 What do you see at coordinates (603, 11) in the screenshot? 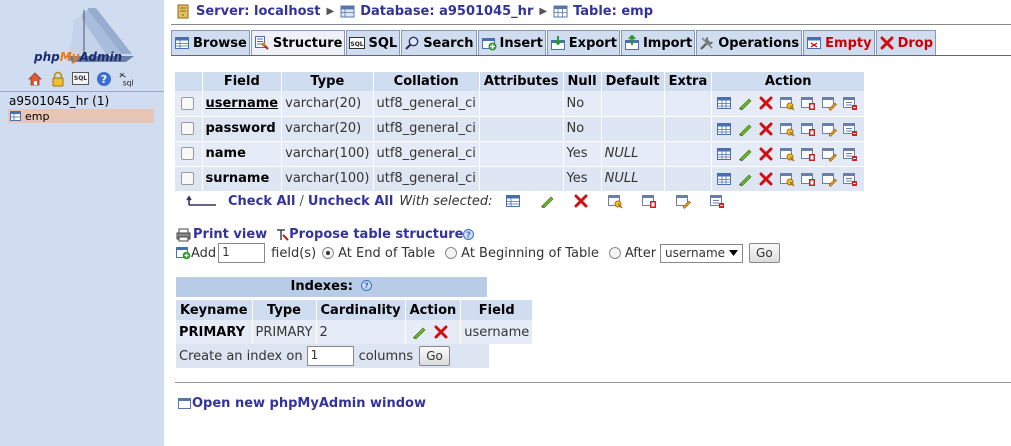
I see `breadcrumb-table: Table: emp` at bounding box center [603, 11].